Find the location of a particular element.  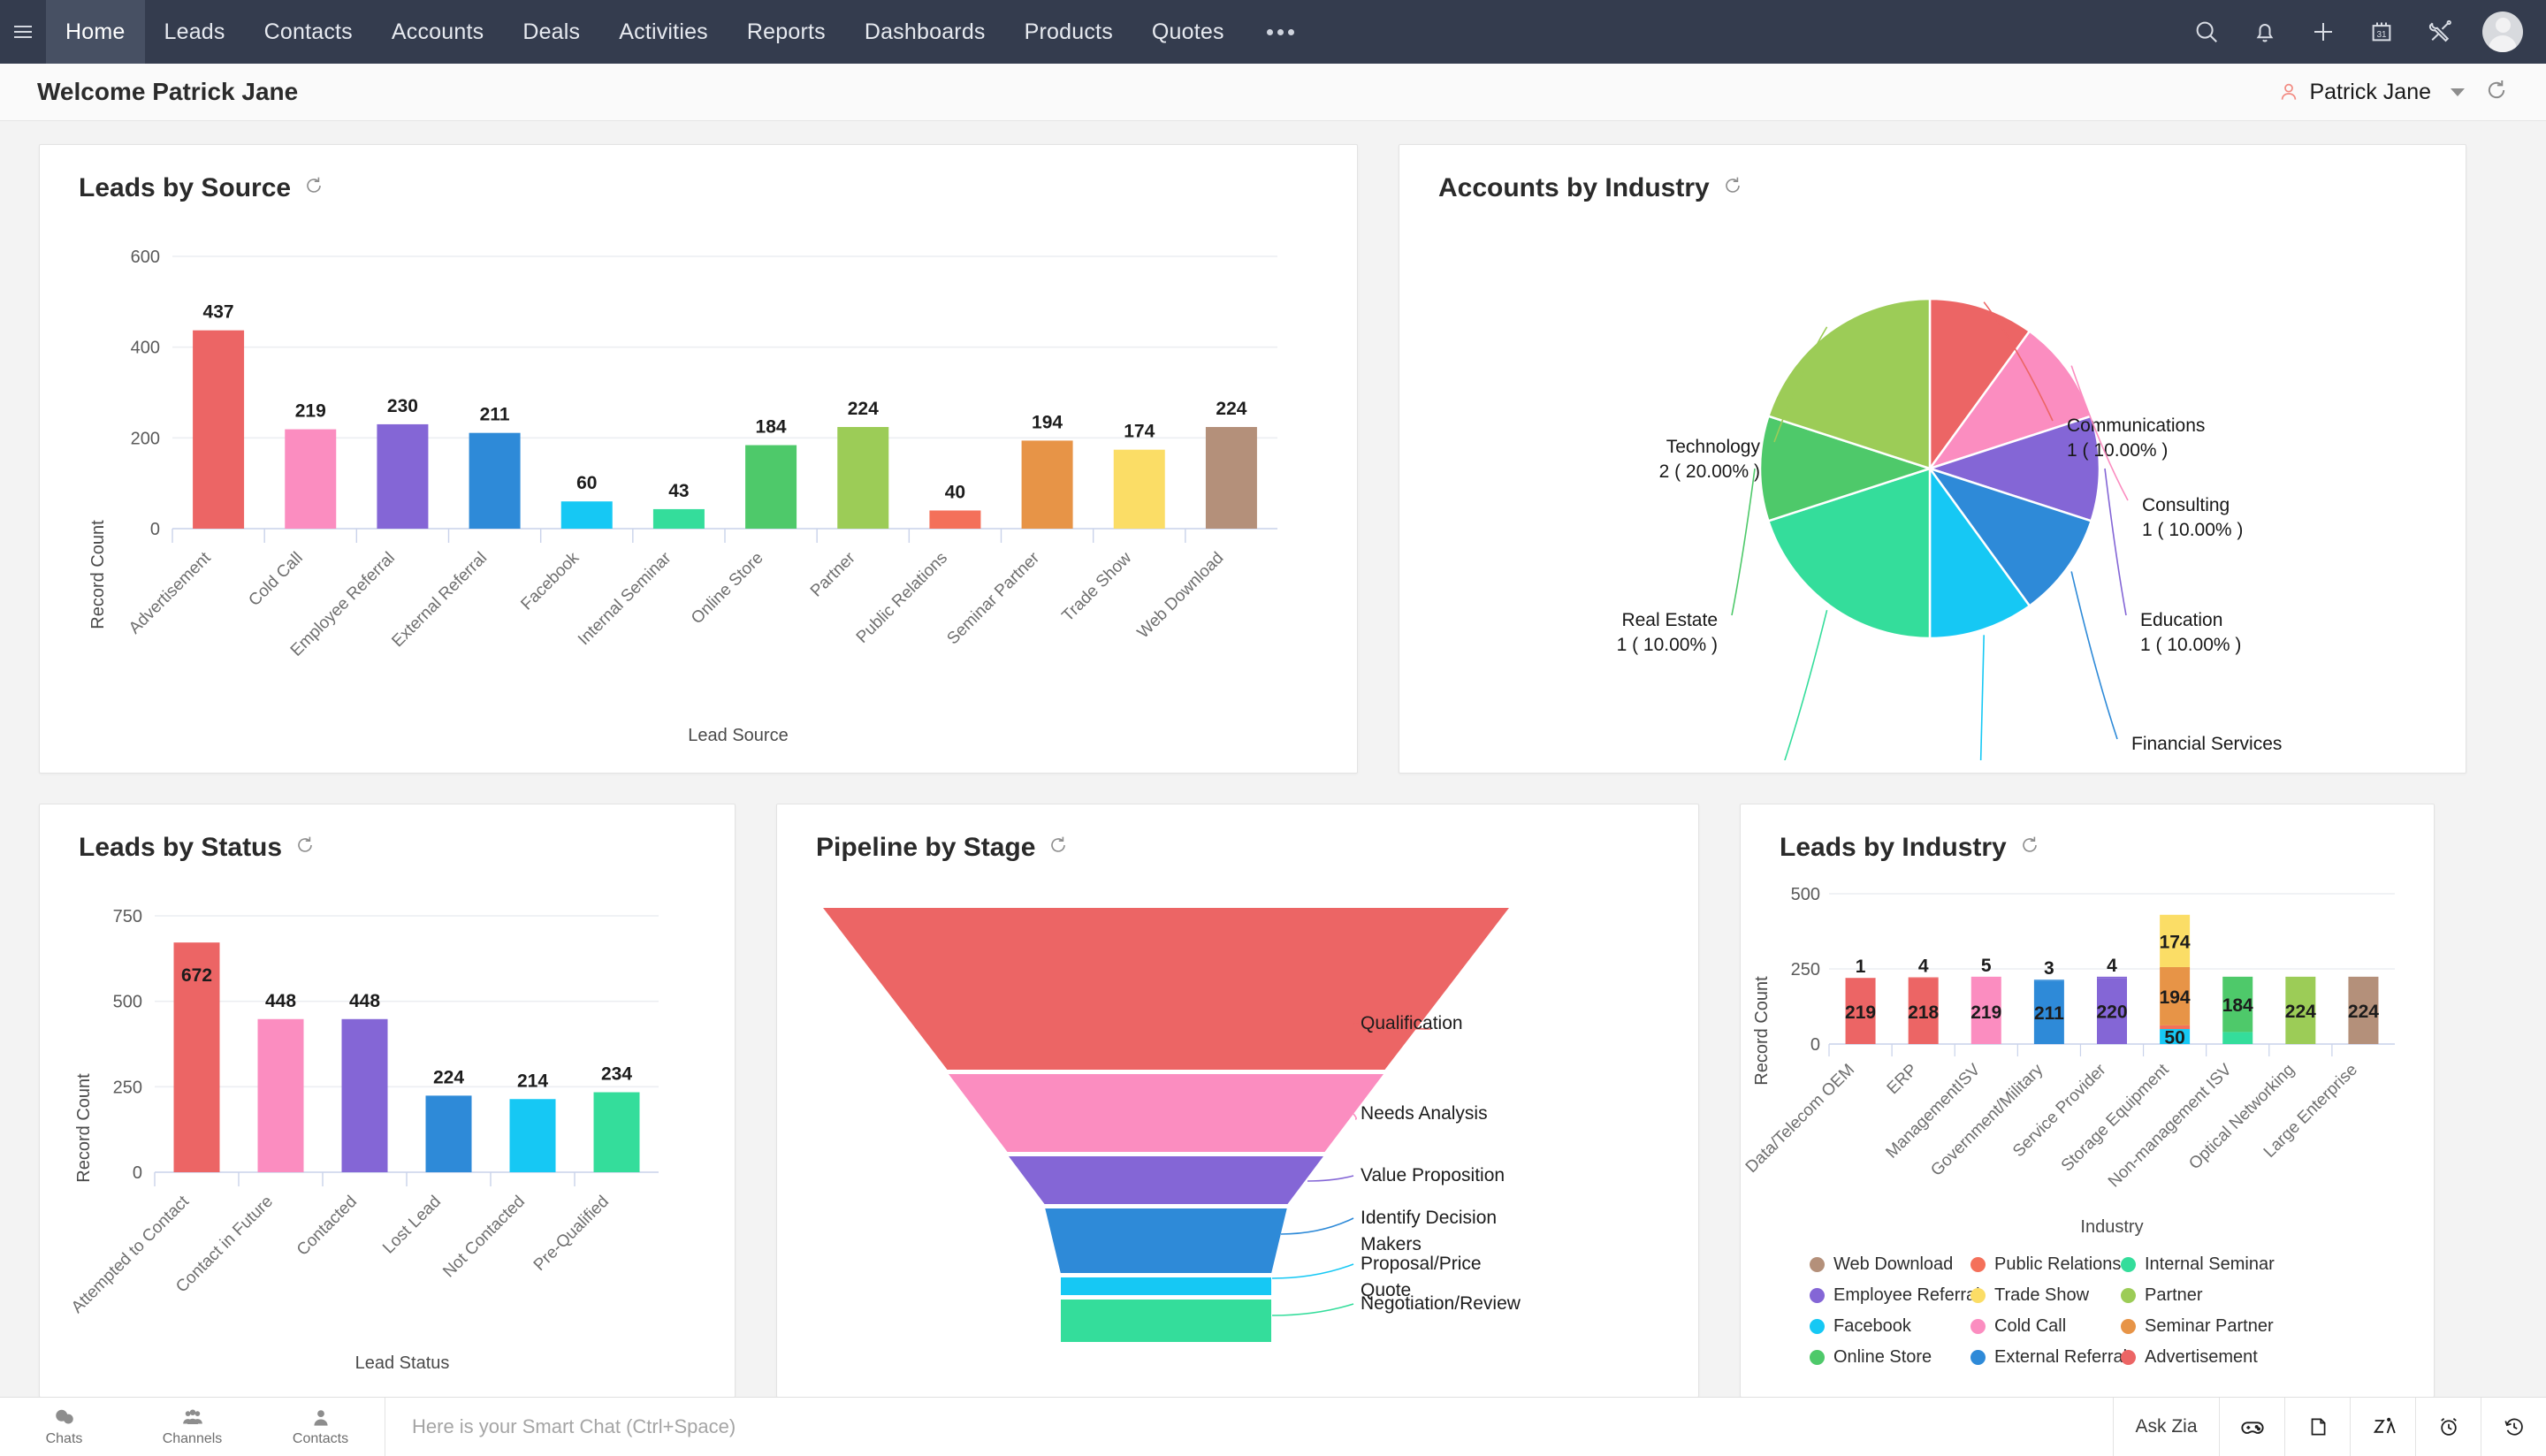

nav-item-reports: Reports is located at coordinates (786, 32).